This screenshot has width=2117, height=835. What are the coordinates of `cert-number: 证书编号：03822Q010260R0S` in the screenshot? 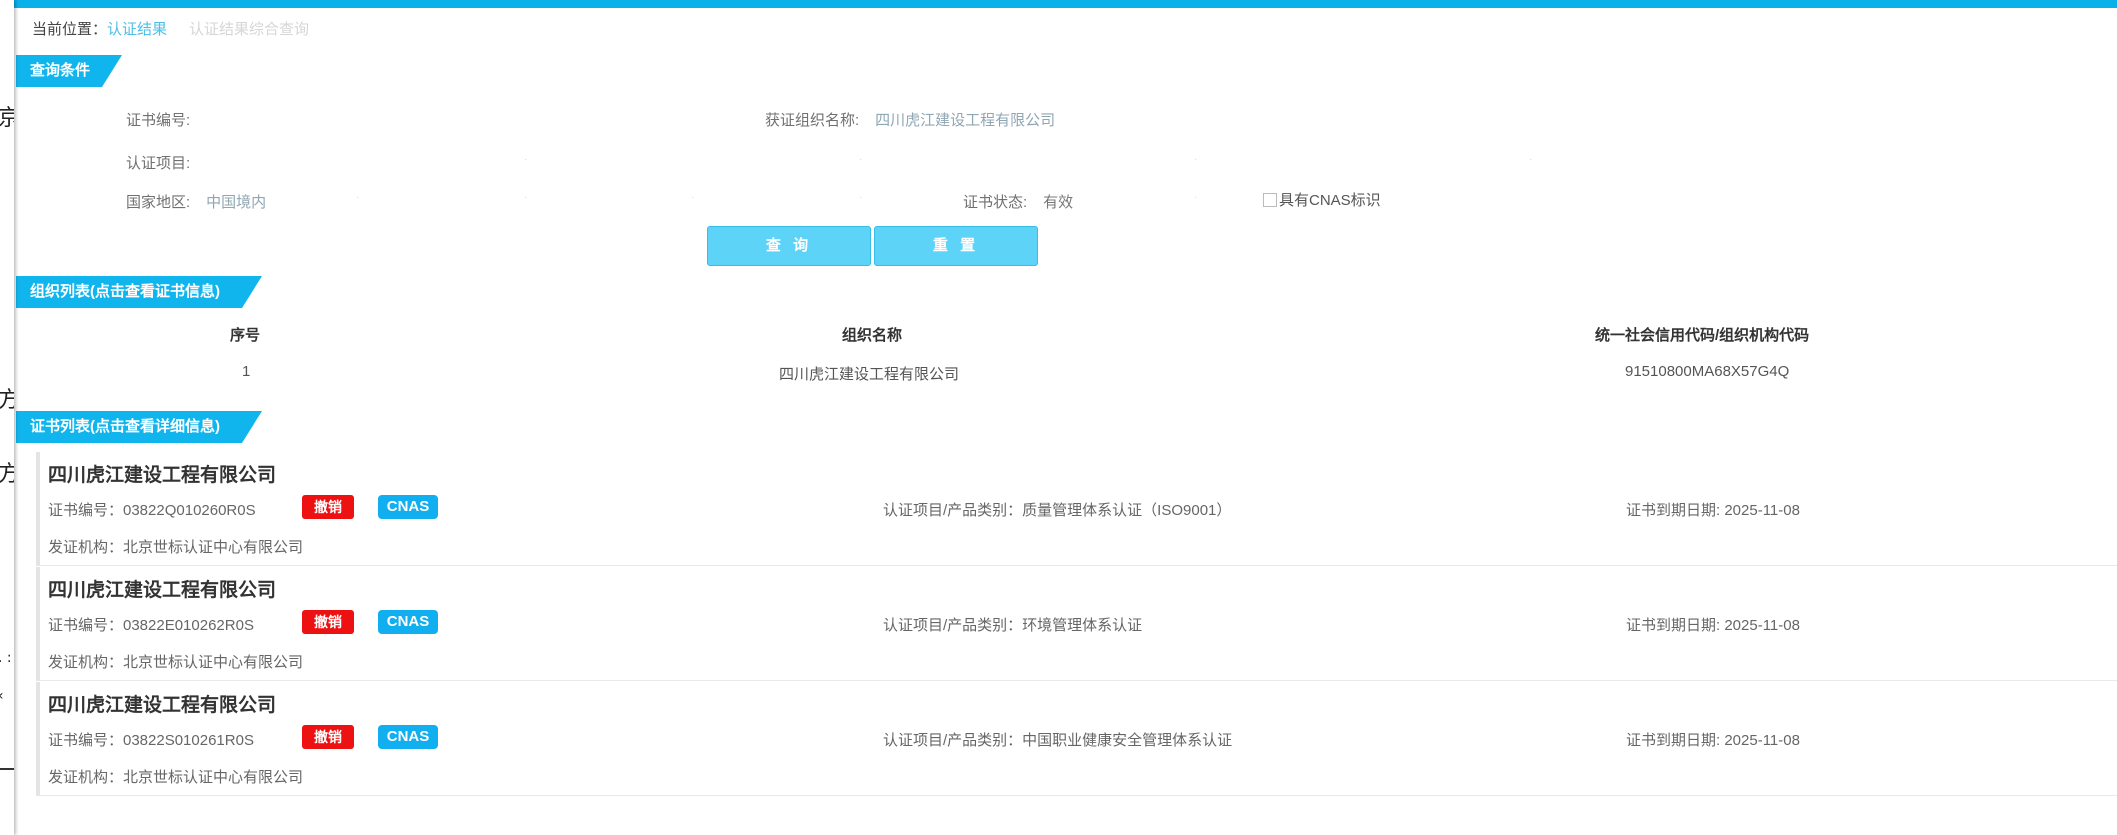 It's located at (152, 510).